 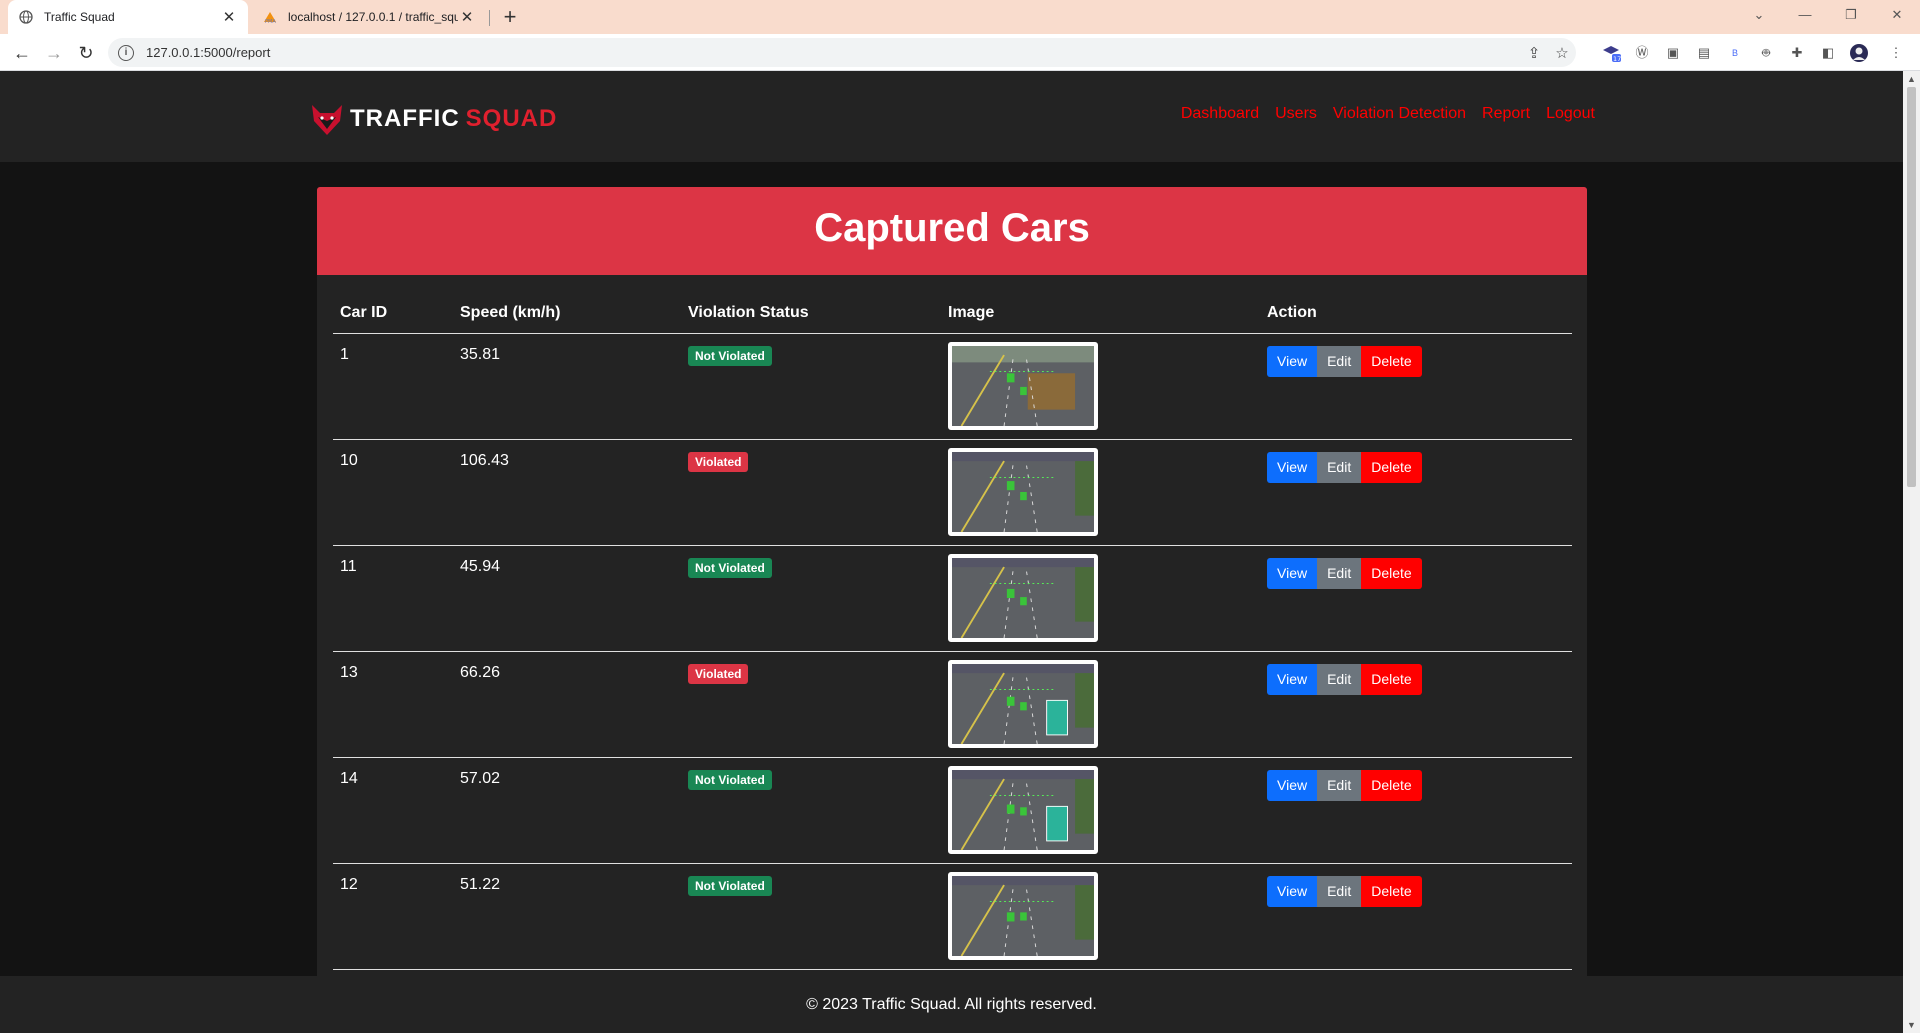 What do you see at coordinates (1673, 53) in the screenshot?
I see `extension-k-icon: ▣` at bounding box center [1673, 53].